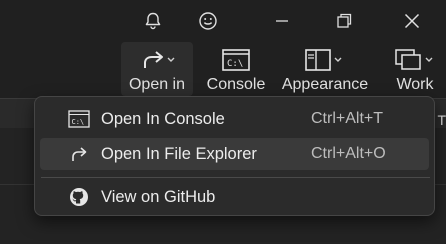 The height and width of the screenshot is (244, 446). I want to click on menu-item-open-in-file-explorer: Open In File Explorer Ctrl+Alt+O, so click(234, 154).